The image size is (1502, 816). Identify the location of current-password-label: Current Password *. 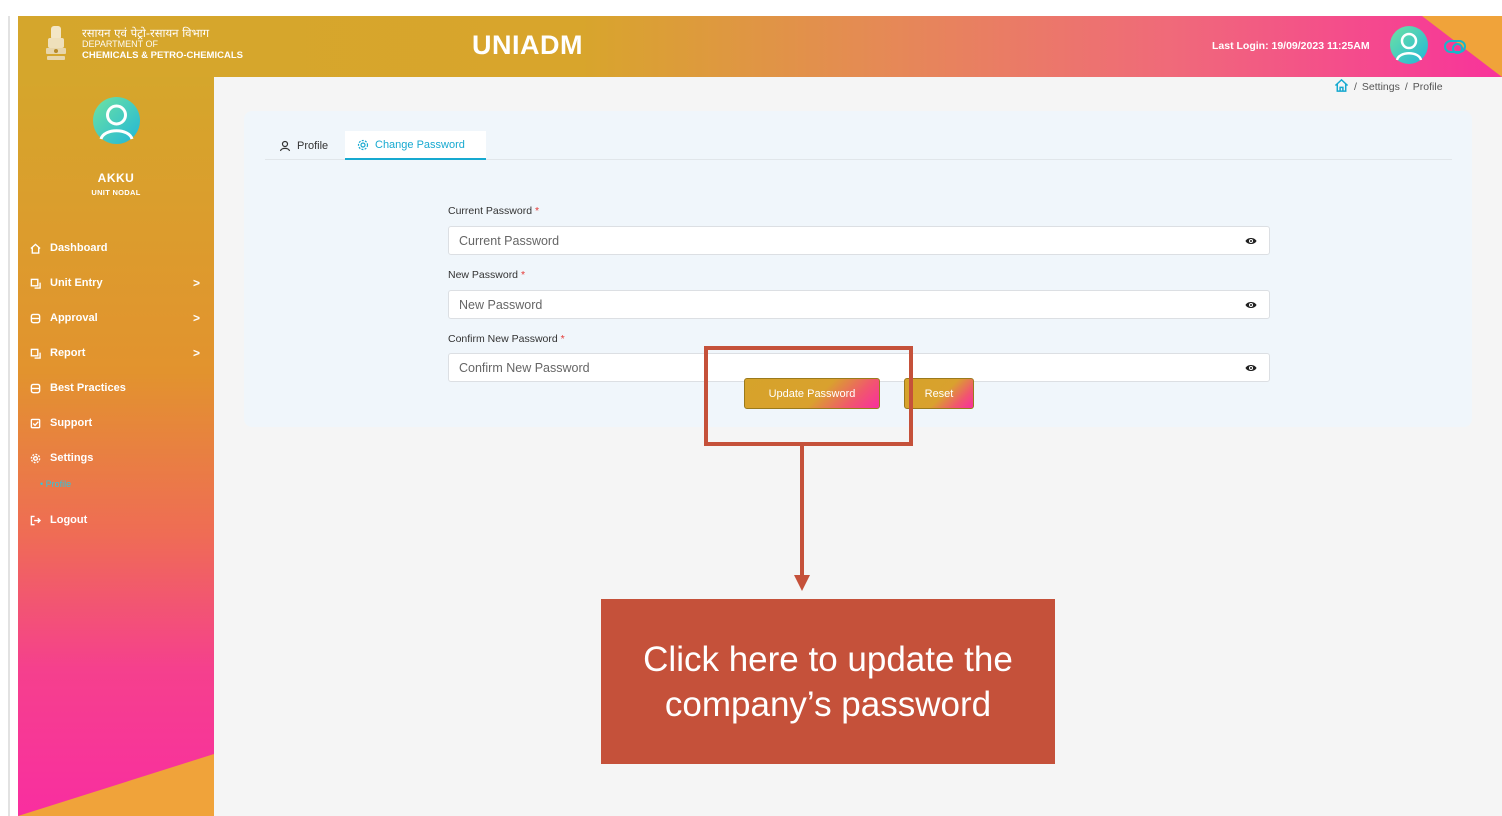
(494, 211).